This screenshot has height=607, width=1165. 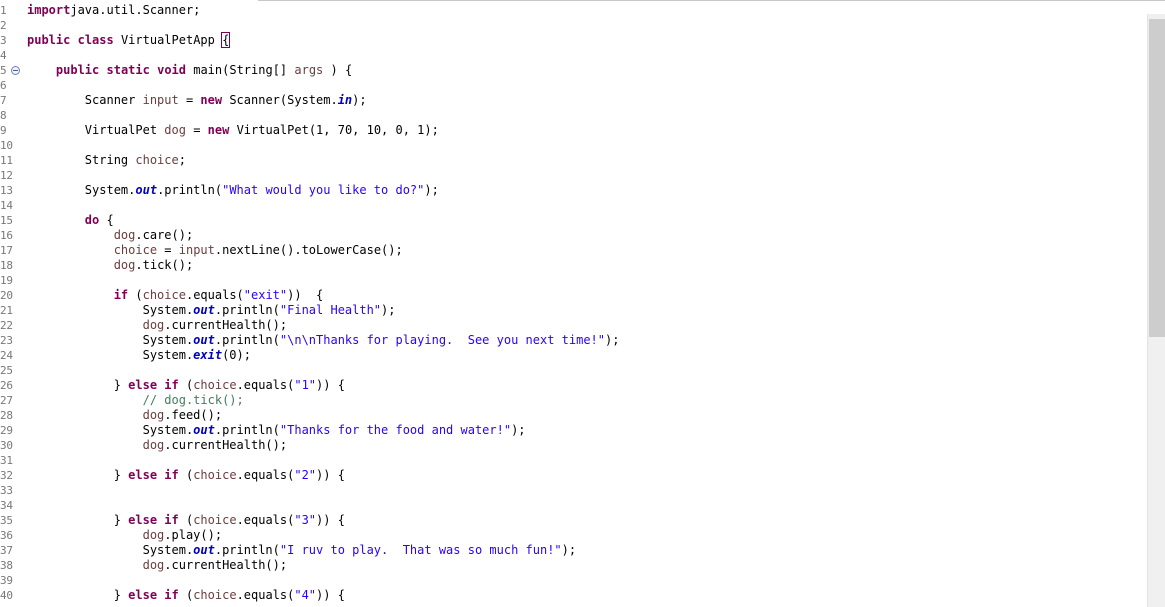 I want to click on code-token: .tick();, so click(x=164, y=265).